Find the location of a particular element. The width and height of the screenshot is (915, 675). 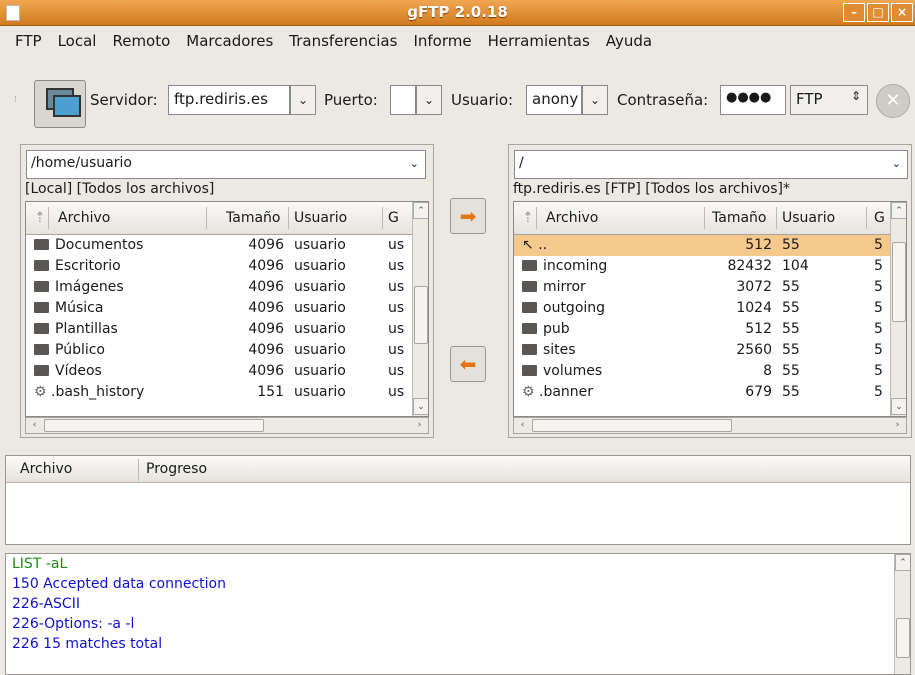

file-name: Plantillas is located at coordinates (86, 329).